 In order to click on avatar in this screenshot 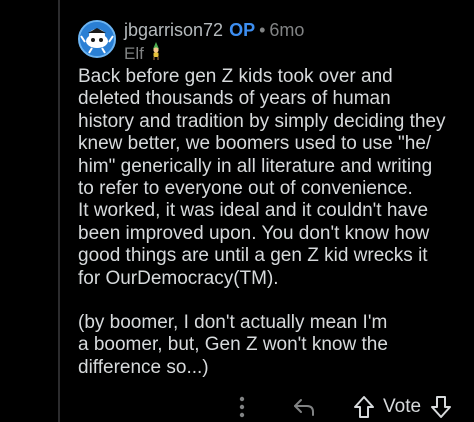, I will do `click(97, 39)`.